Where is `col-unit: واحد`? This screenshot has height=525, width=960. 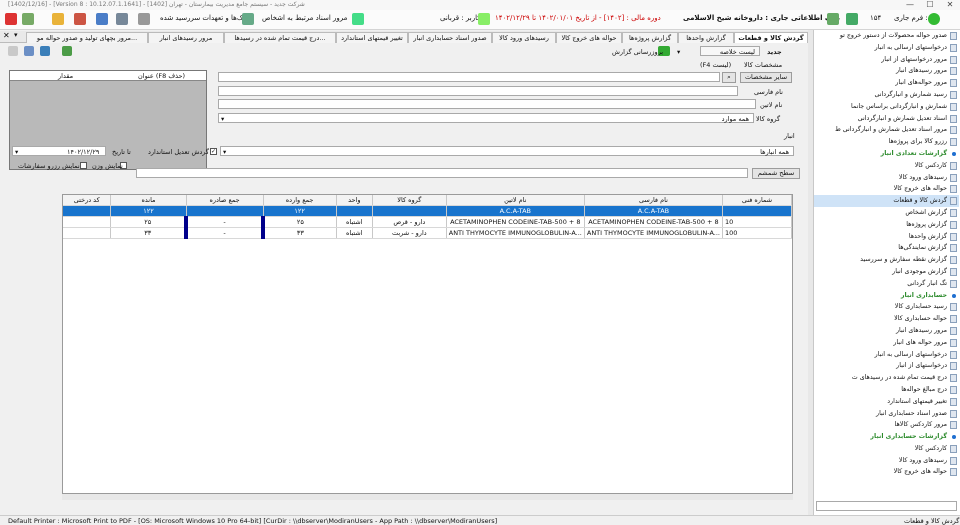
col-unit: واحد is located at coordinates (354, 200).